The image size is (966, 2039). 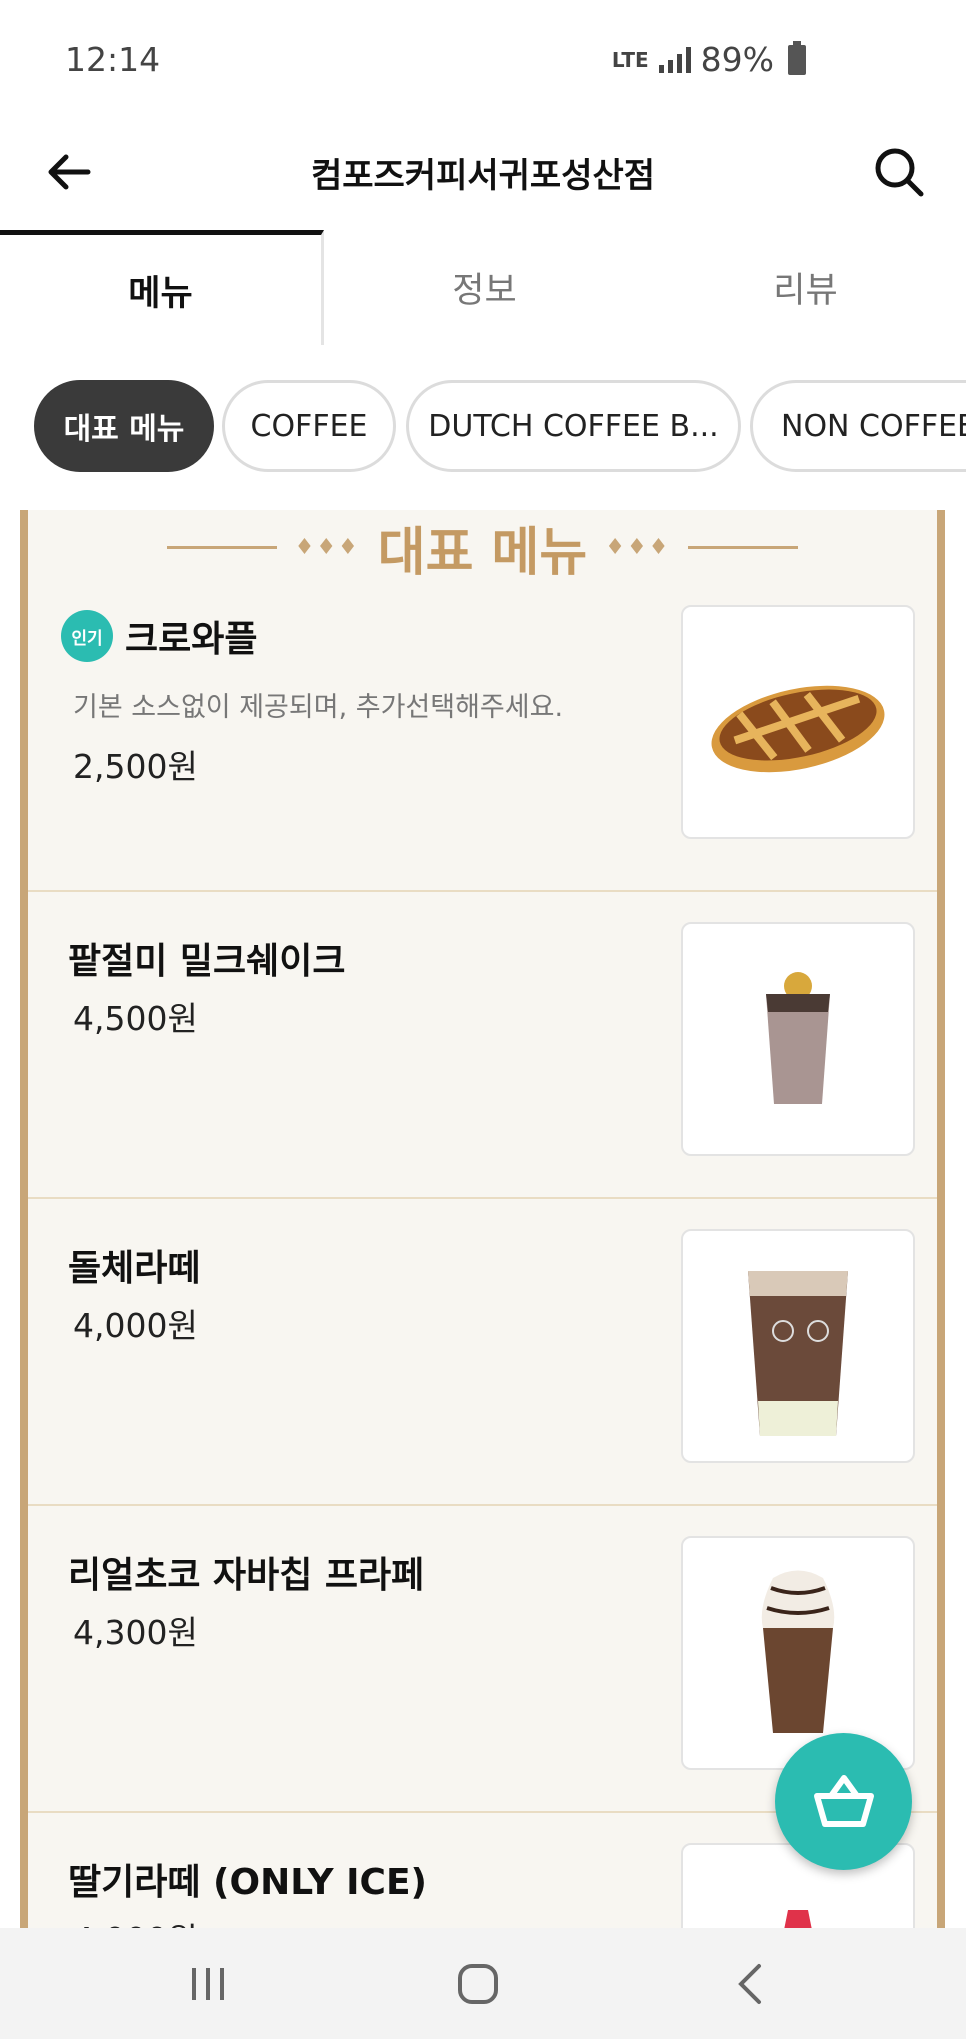 What do you see at coordinates (482, 1045) in the screenshot?
I see `menu-item-milkshake: 팥절미 밀크쉐이크 4,500원` at bounding box center [482, 1045].